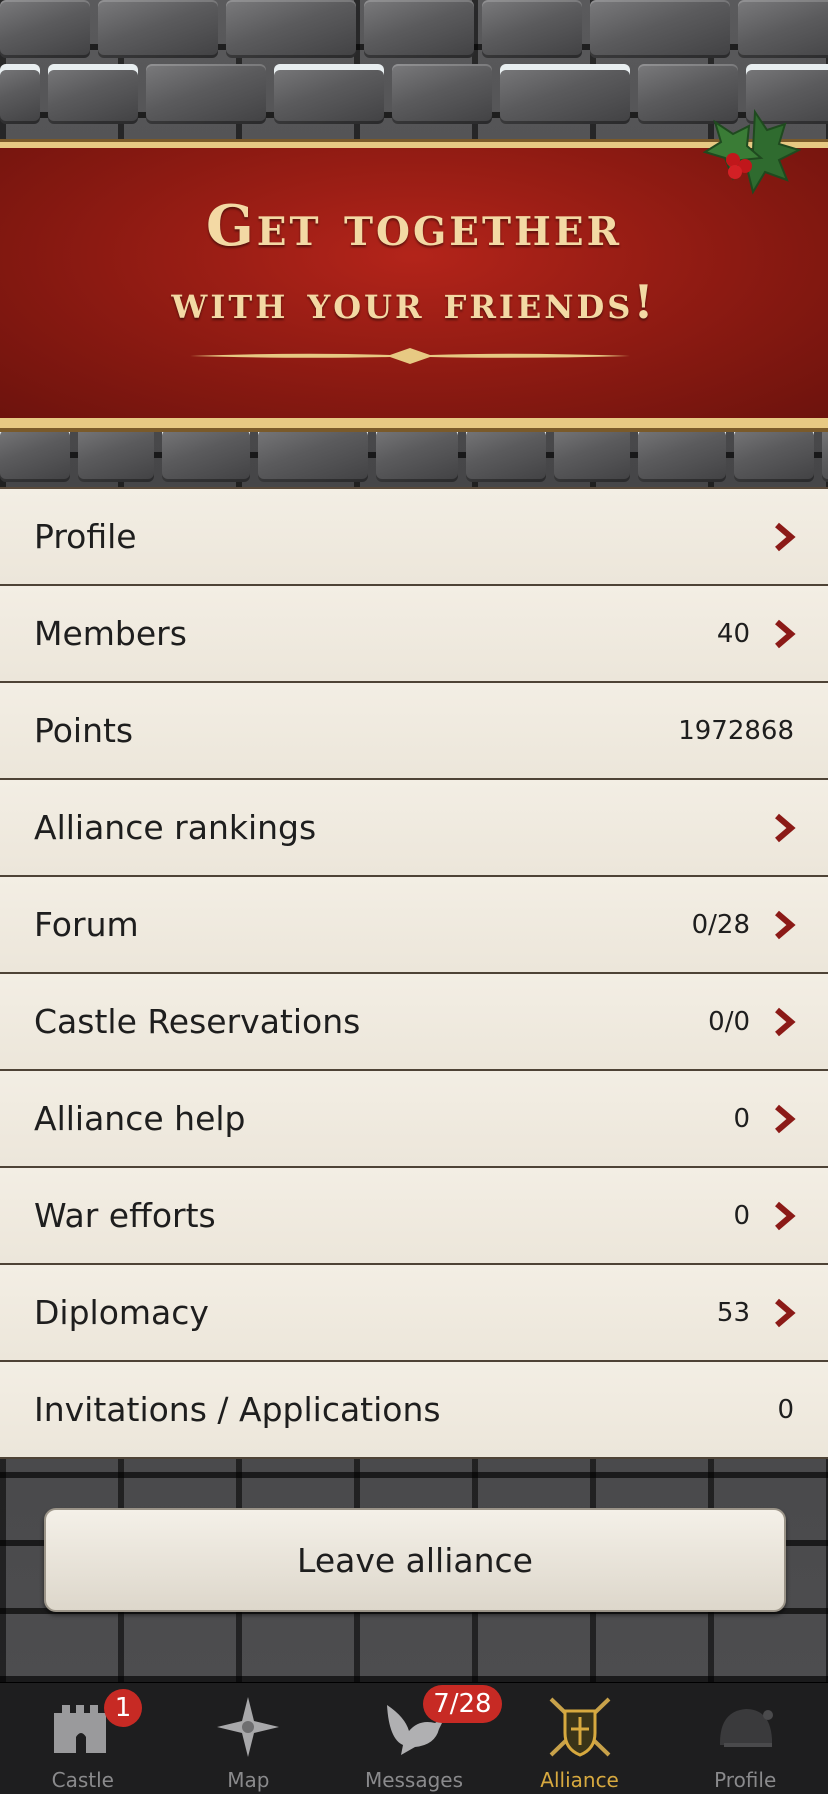 The image size is (828, 1794). Describe the element at coordinates (414, 1216) in the screenshot. I see `menu-row-war-efforts: War efforts 0` at that location.